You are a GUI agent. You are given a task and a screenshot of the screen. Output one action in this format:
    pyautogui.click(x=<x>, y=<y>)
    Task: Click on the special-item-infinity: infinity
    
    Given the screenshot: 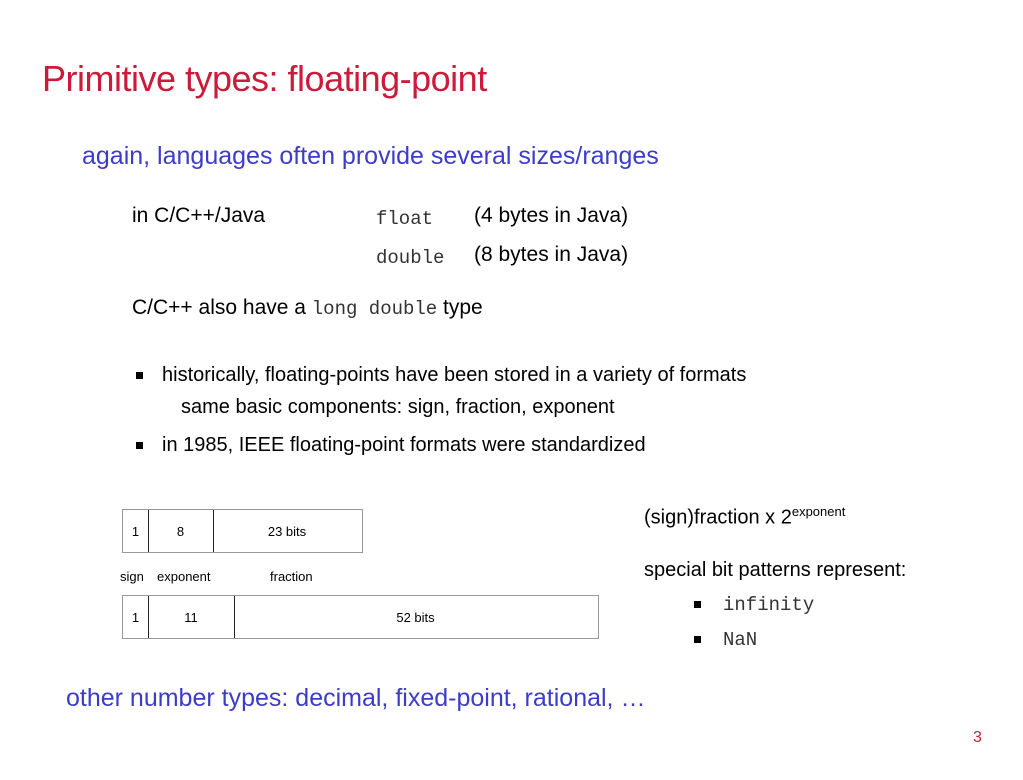 What is the action you would take?
    pyautogui.click(x=769, y=605)
    